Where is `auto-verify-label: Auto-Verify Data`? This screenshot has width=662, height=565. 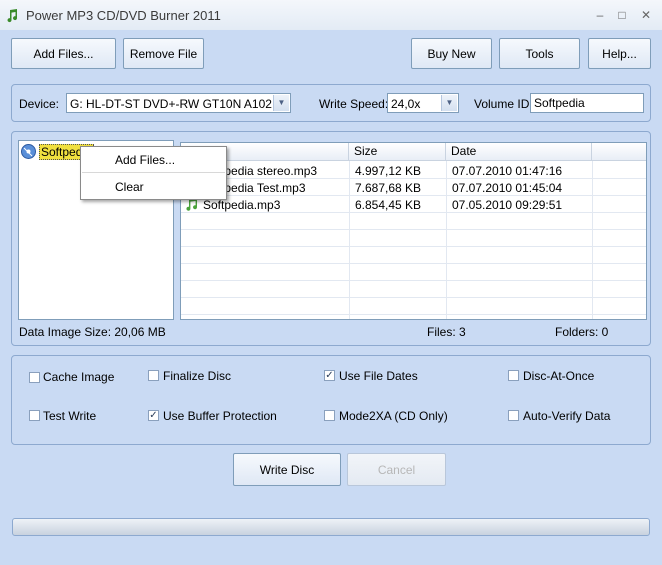 auto-verify-label: Auto-Verify Data is located at coordinates (567, 416).